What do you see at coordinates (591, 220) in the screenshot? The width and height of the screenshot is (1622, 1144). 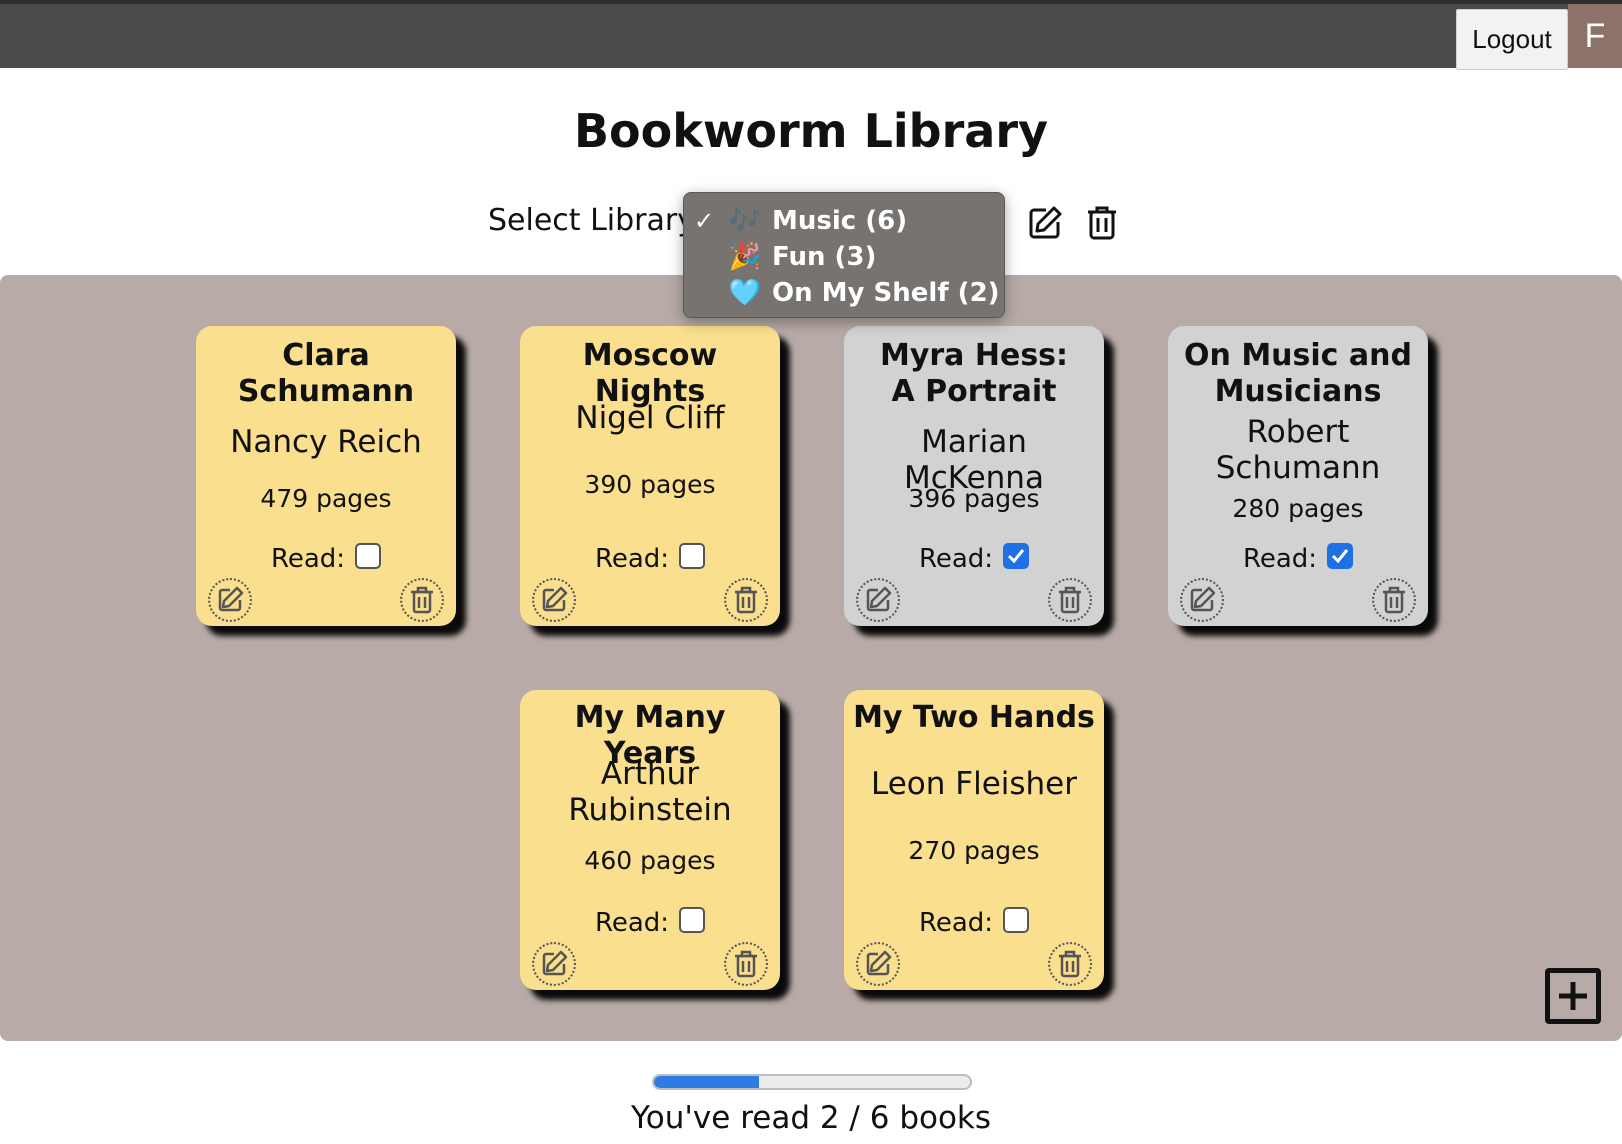 I see `select-library-label: Select Library` at bounding box center [591, 220].